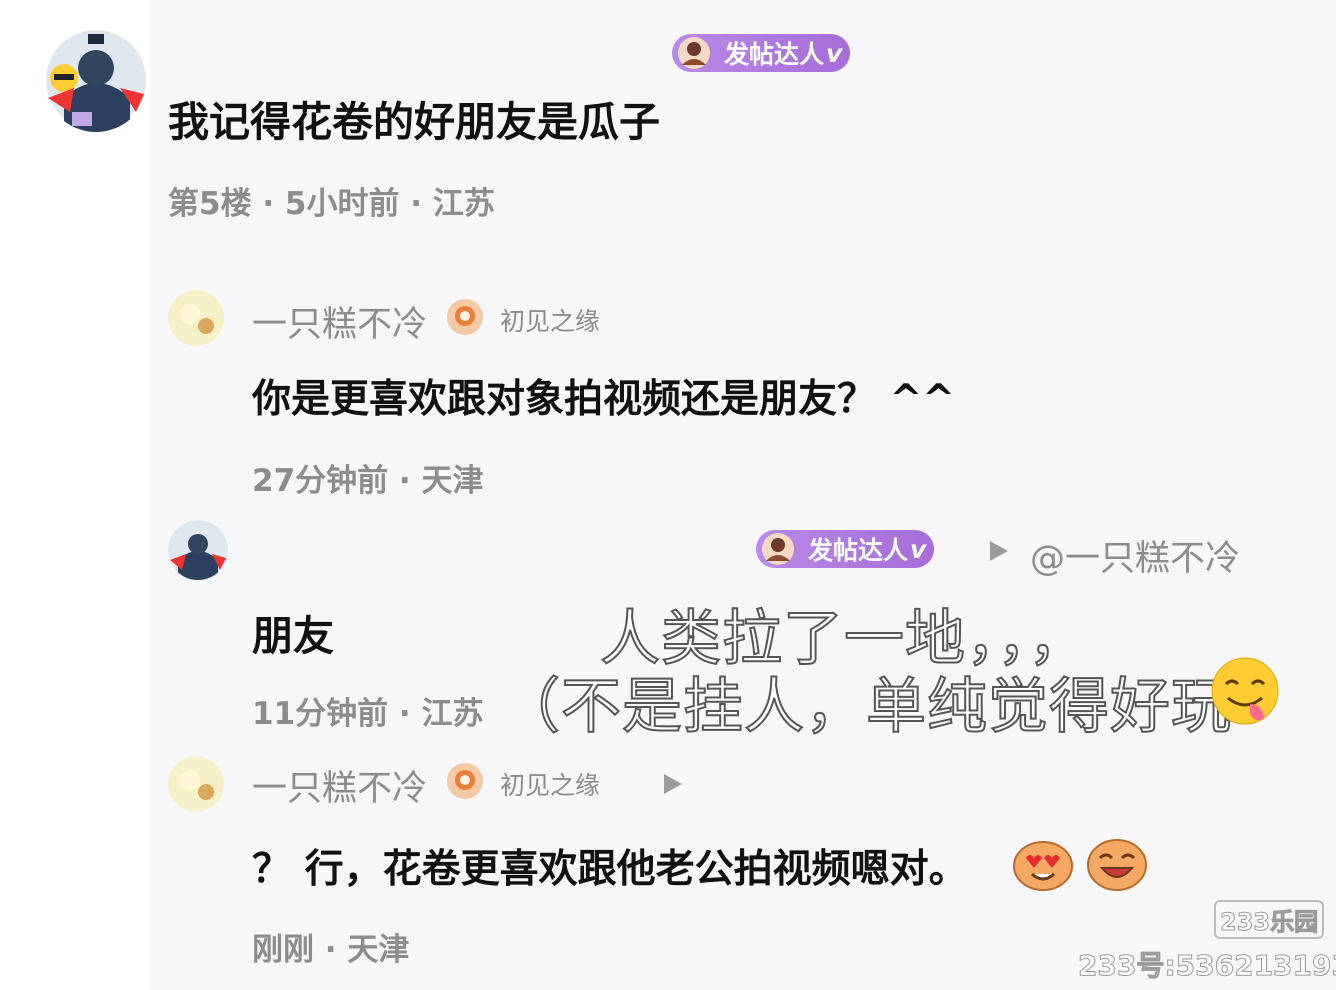 This screenshot has height=990, width=1336. Describe the element at coordinates (1043, 864) in the screenshot. I see `emoji-heart-eyes-icon` at that location.